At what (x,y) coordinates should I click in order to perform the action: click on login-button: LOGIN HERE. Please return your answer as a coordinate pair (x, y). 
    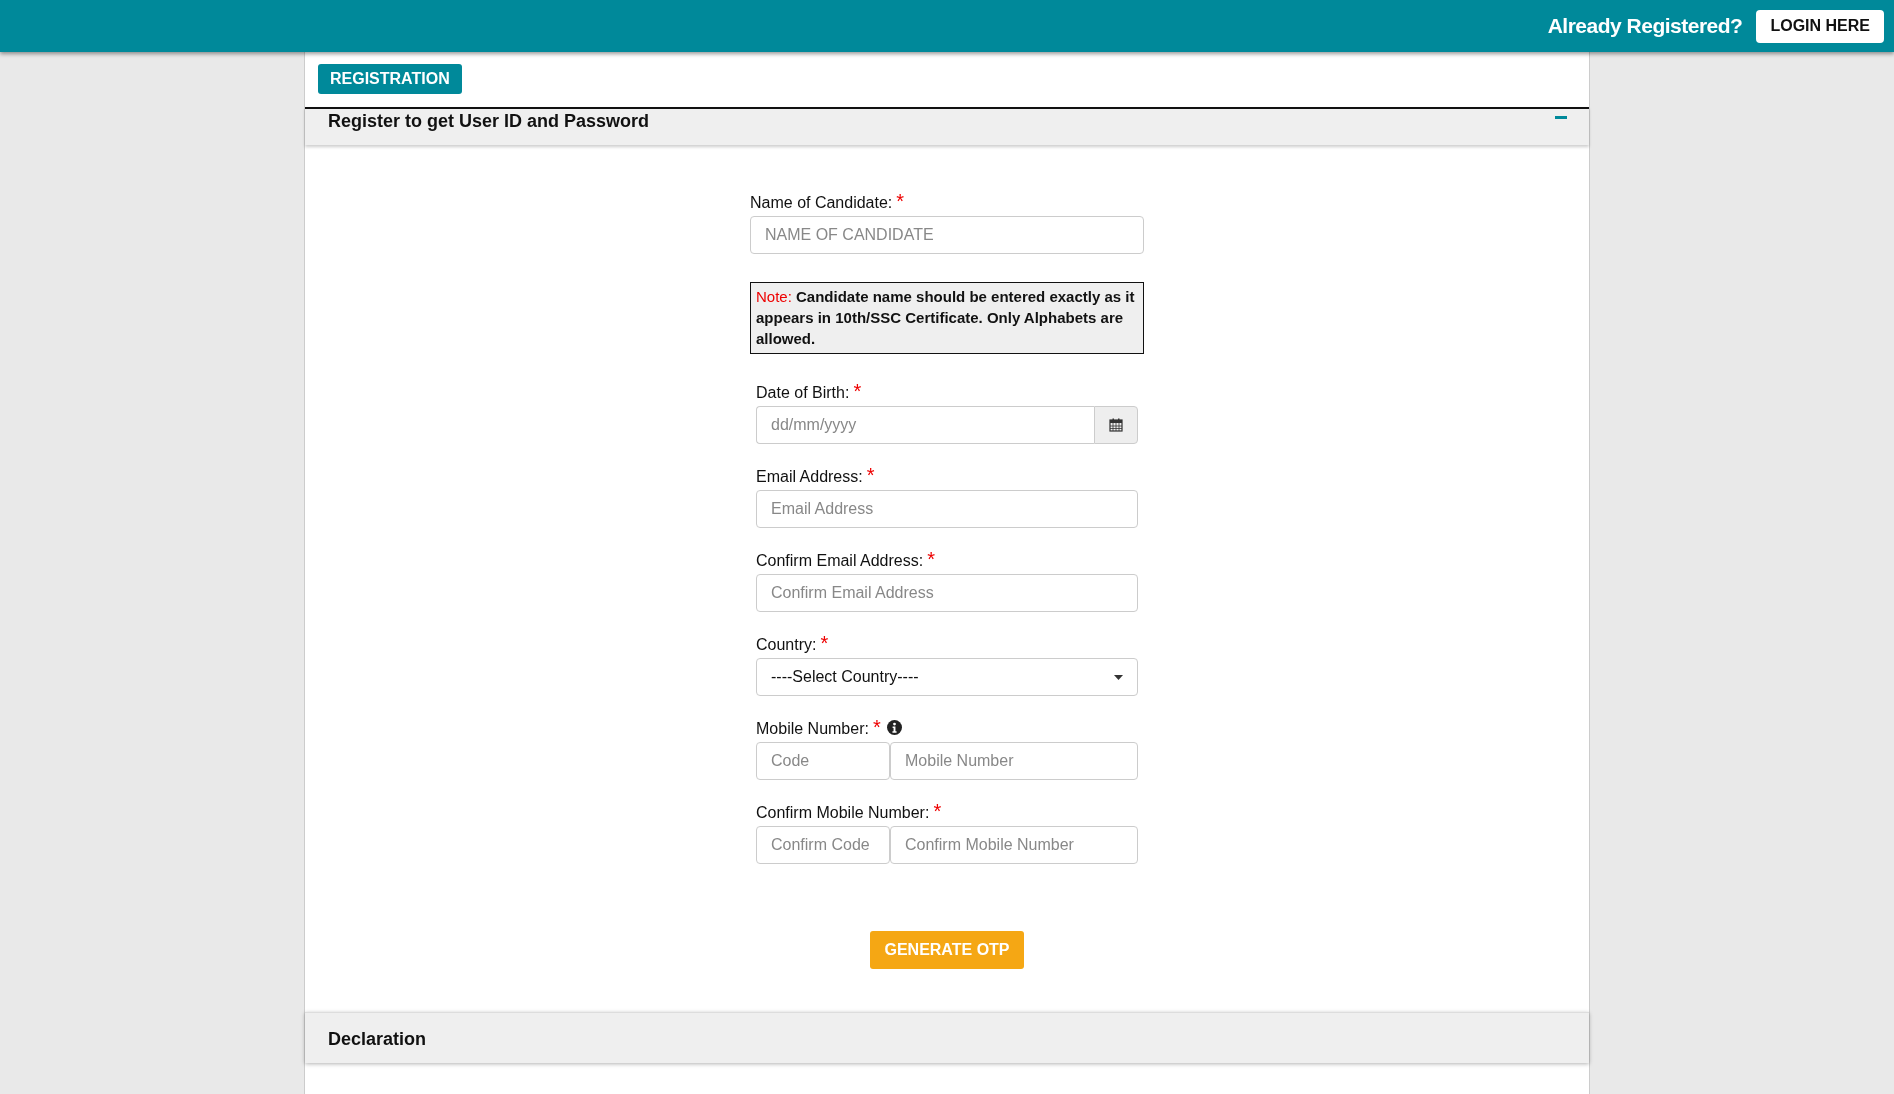
    Looking at the image, I should click on (1820, 26).